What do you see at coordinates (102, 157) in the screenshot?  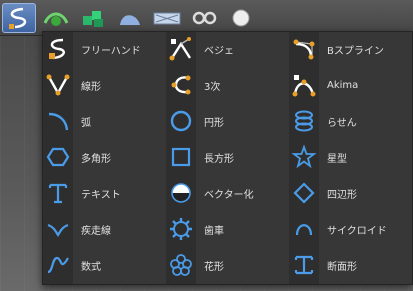 I see `menu-item-polygon: 多角形` at bounding box center [102, 157].